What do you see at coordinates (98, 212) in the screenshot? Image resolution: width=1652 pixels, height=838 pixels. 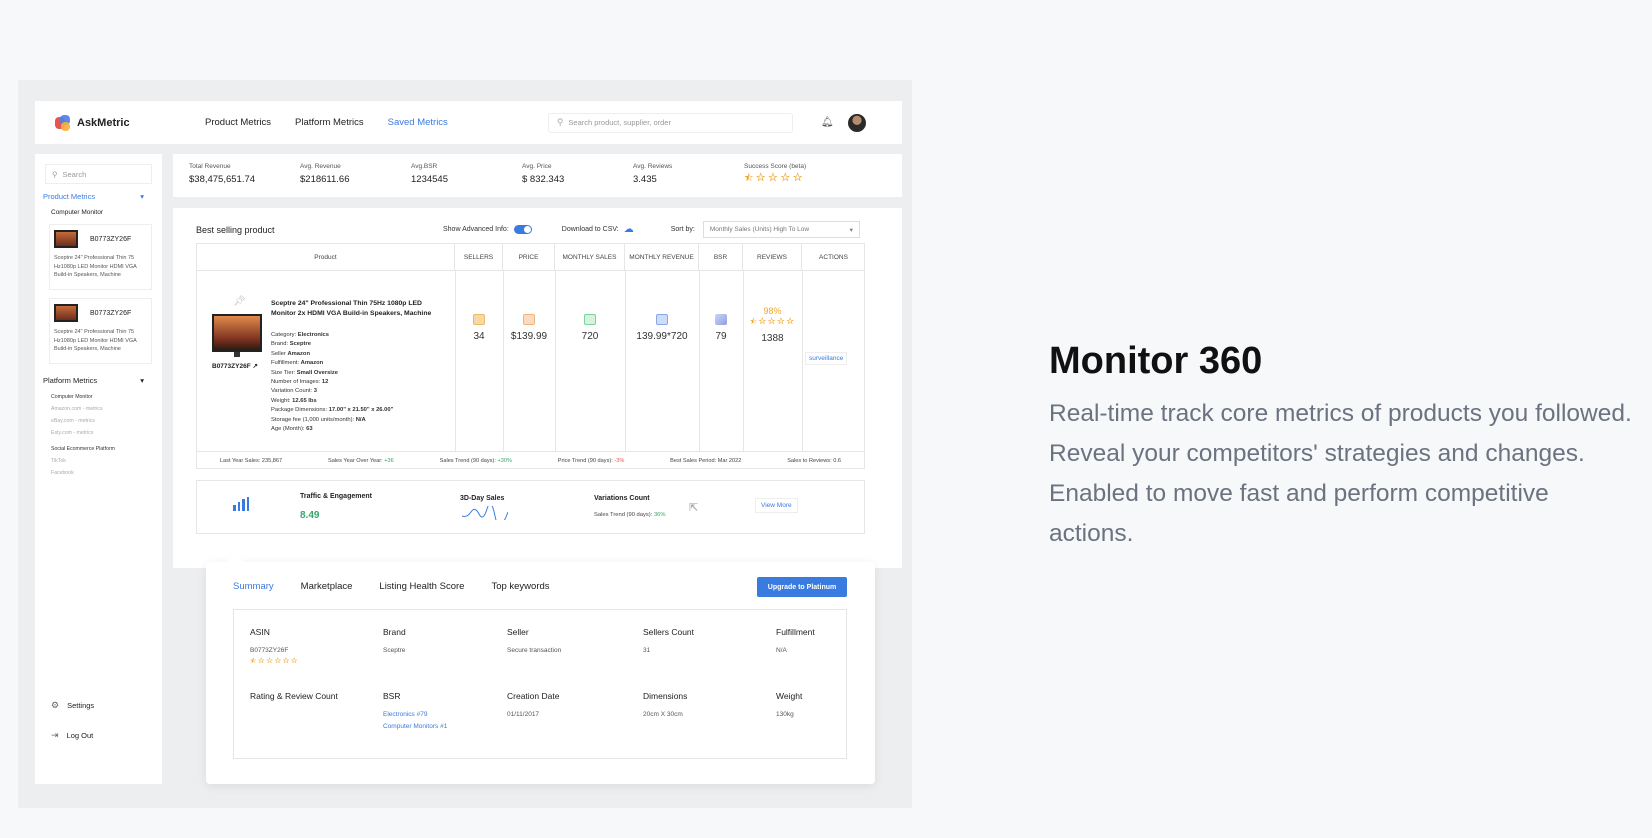 I see `sidebar-item-computer-monitor: Computer Monitor` at bounding box center [98, 212].